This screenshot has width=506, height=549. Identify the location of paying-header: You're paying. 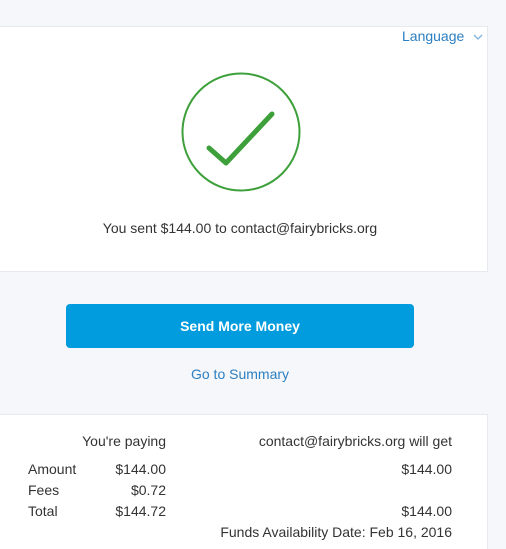
(124, 441).